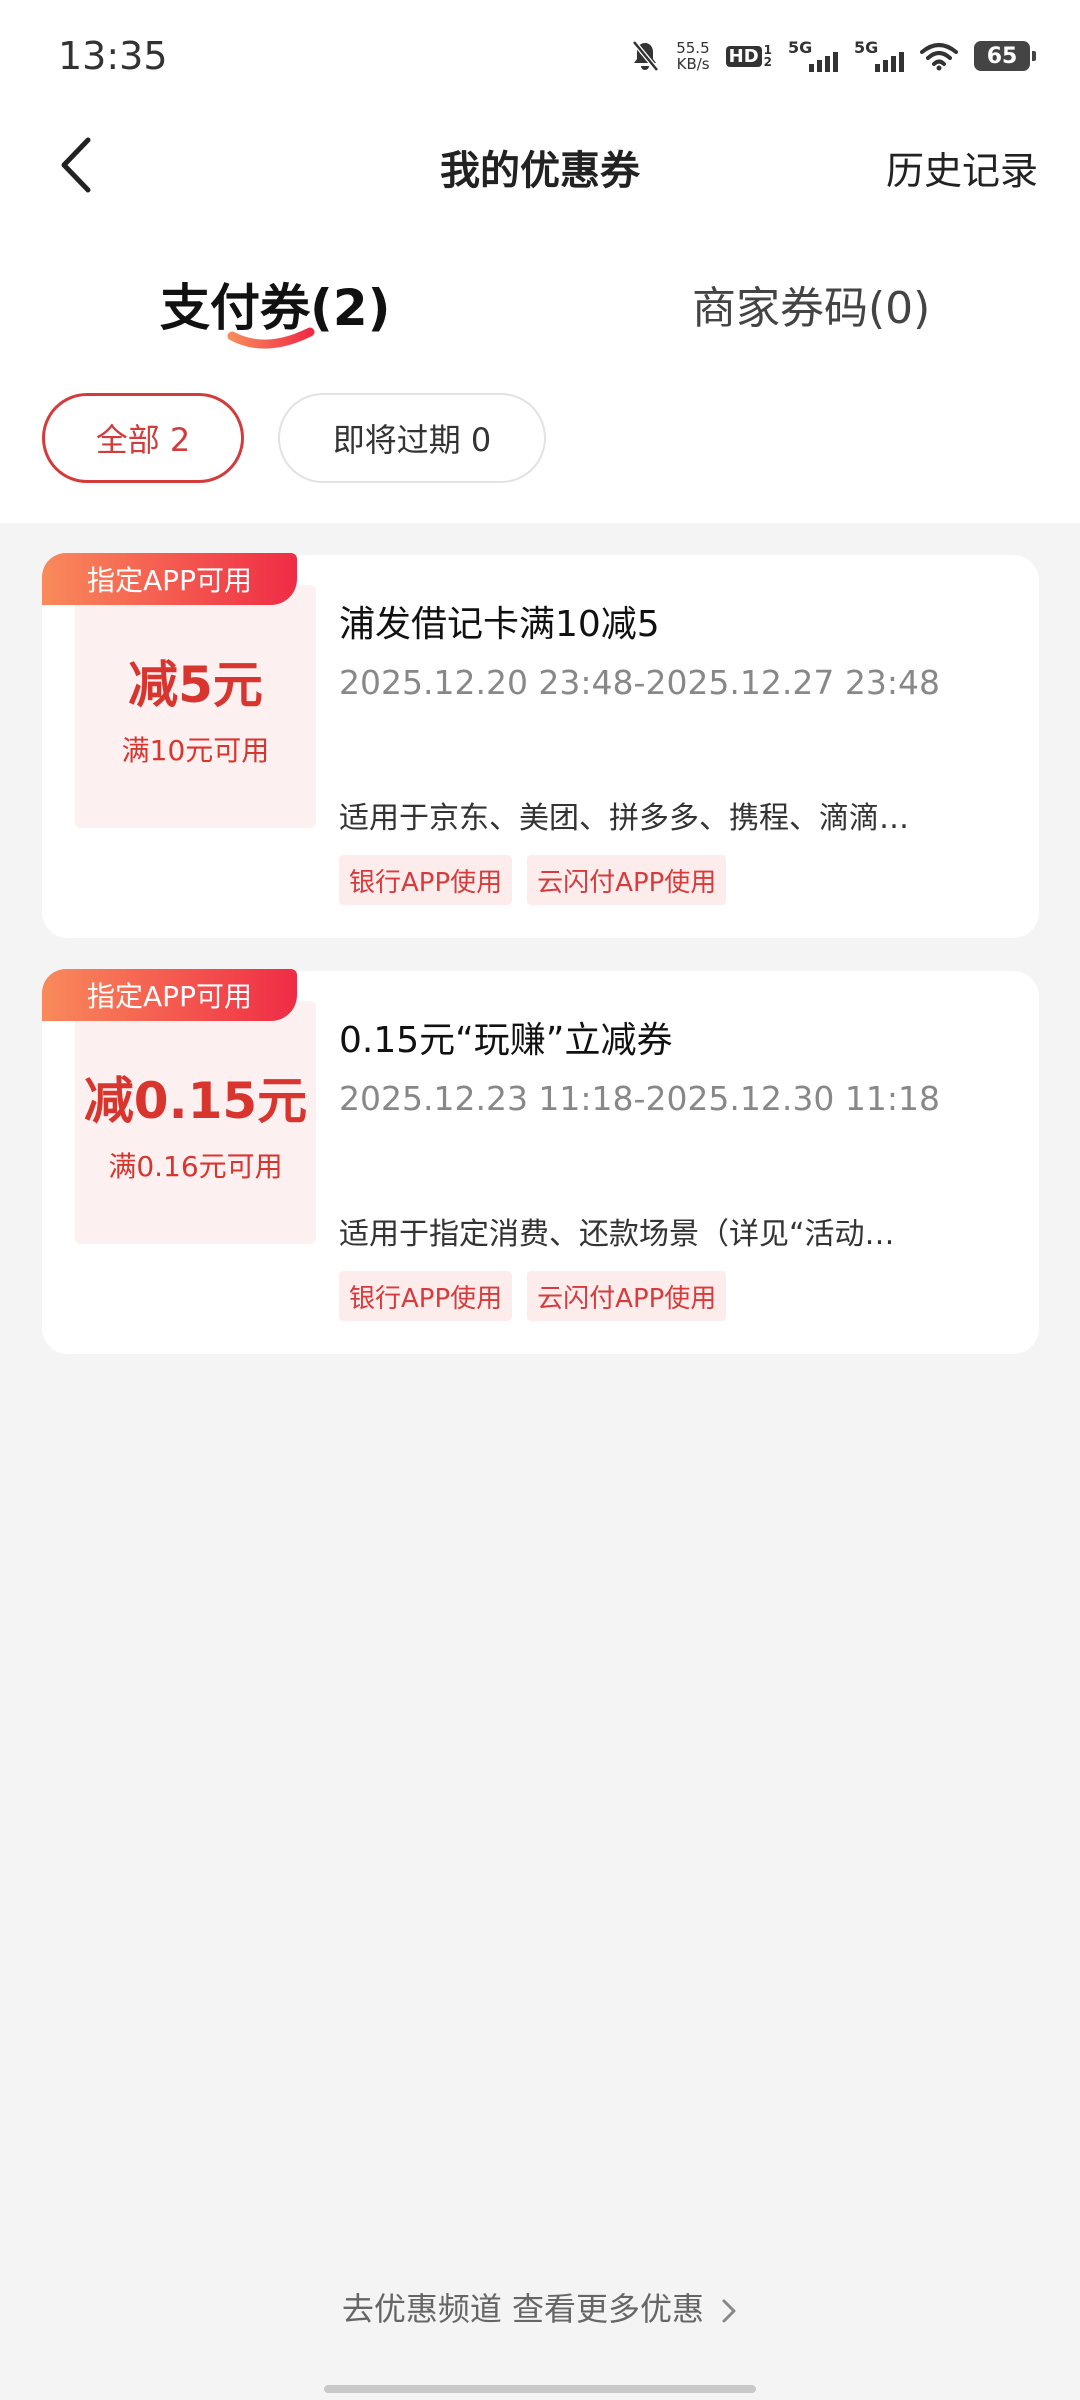 The height and width of the screenshot is (2400, 1080). I want to click on coupon-validity: 2025.12.23 11:18-2025.12.30 11:18, so click(639, 1098).